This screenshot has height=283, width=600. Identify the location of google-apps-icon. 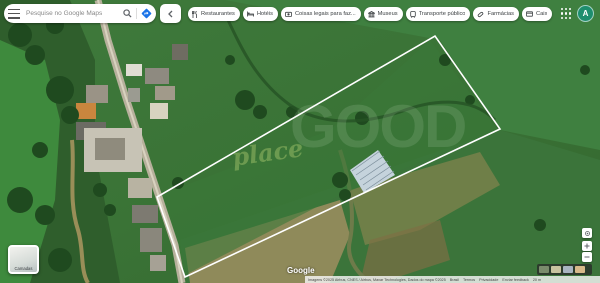
(567, 14).